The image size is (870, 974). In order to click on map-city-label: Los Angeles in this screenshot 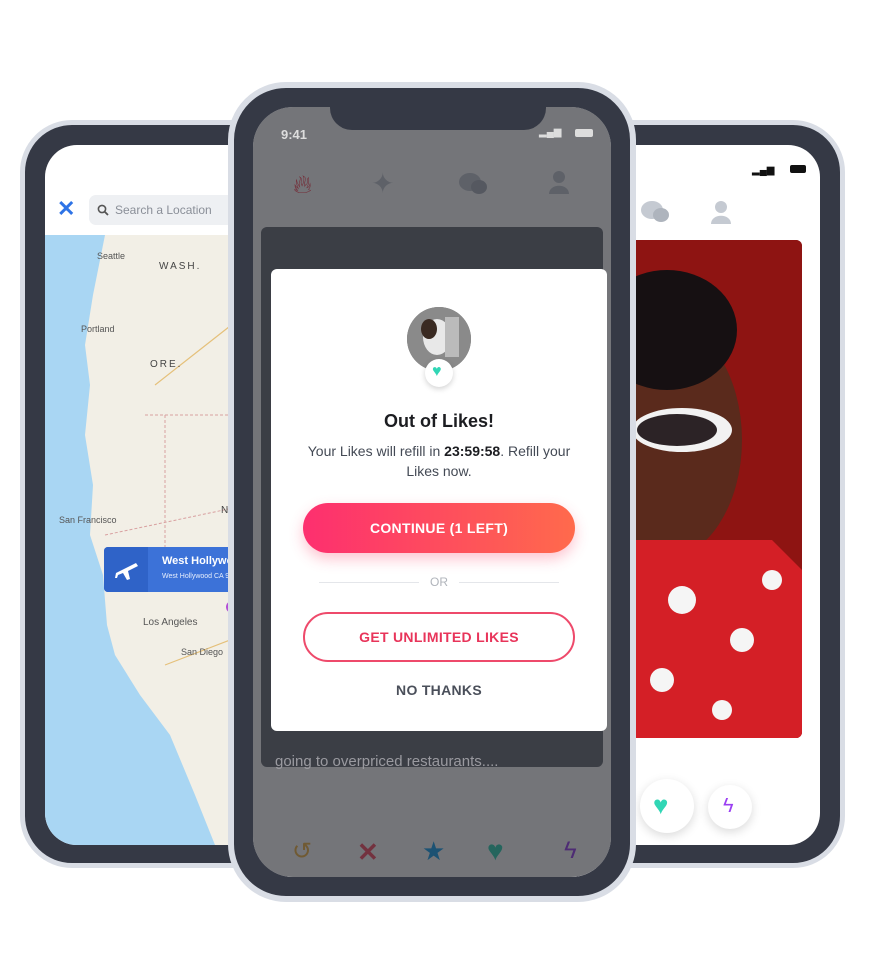, I will do `click(170, 622)`.